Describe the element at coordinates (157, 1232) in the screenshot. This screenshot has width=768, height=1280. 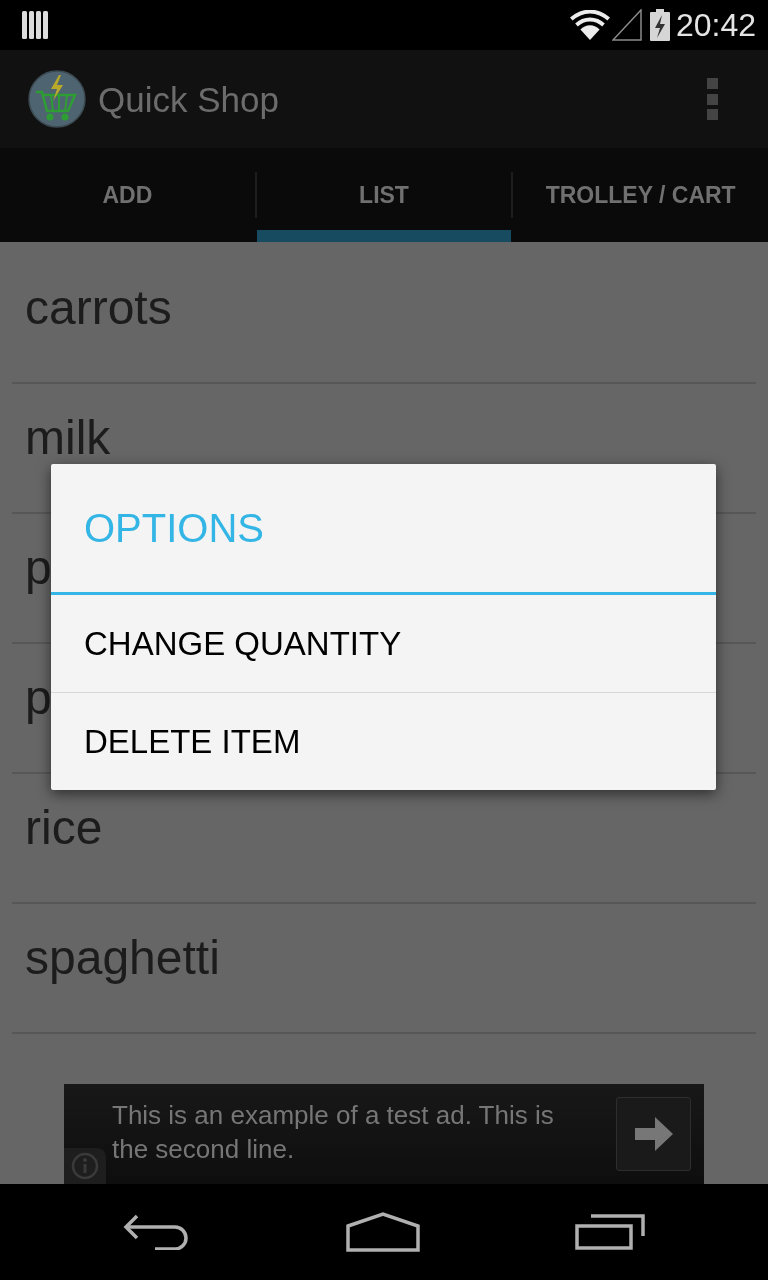
I see `back-icon` at that location.